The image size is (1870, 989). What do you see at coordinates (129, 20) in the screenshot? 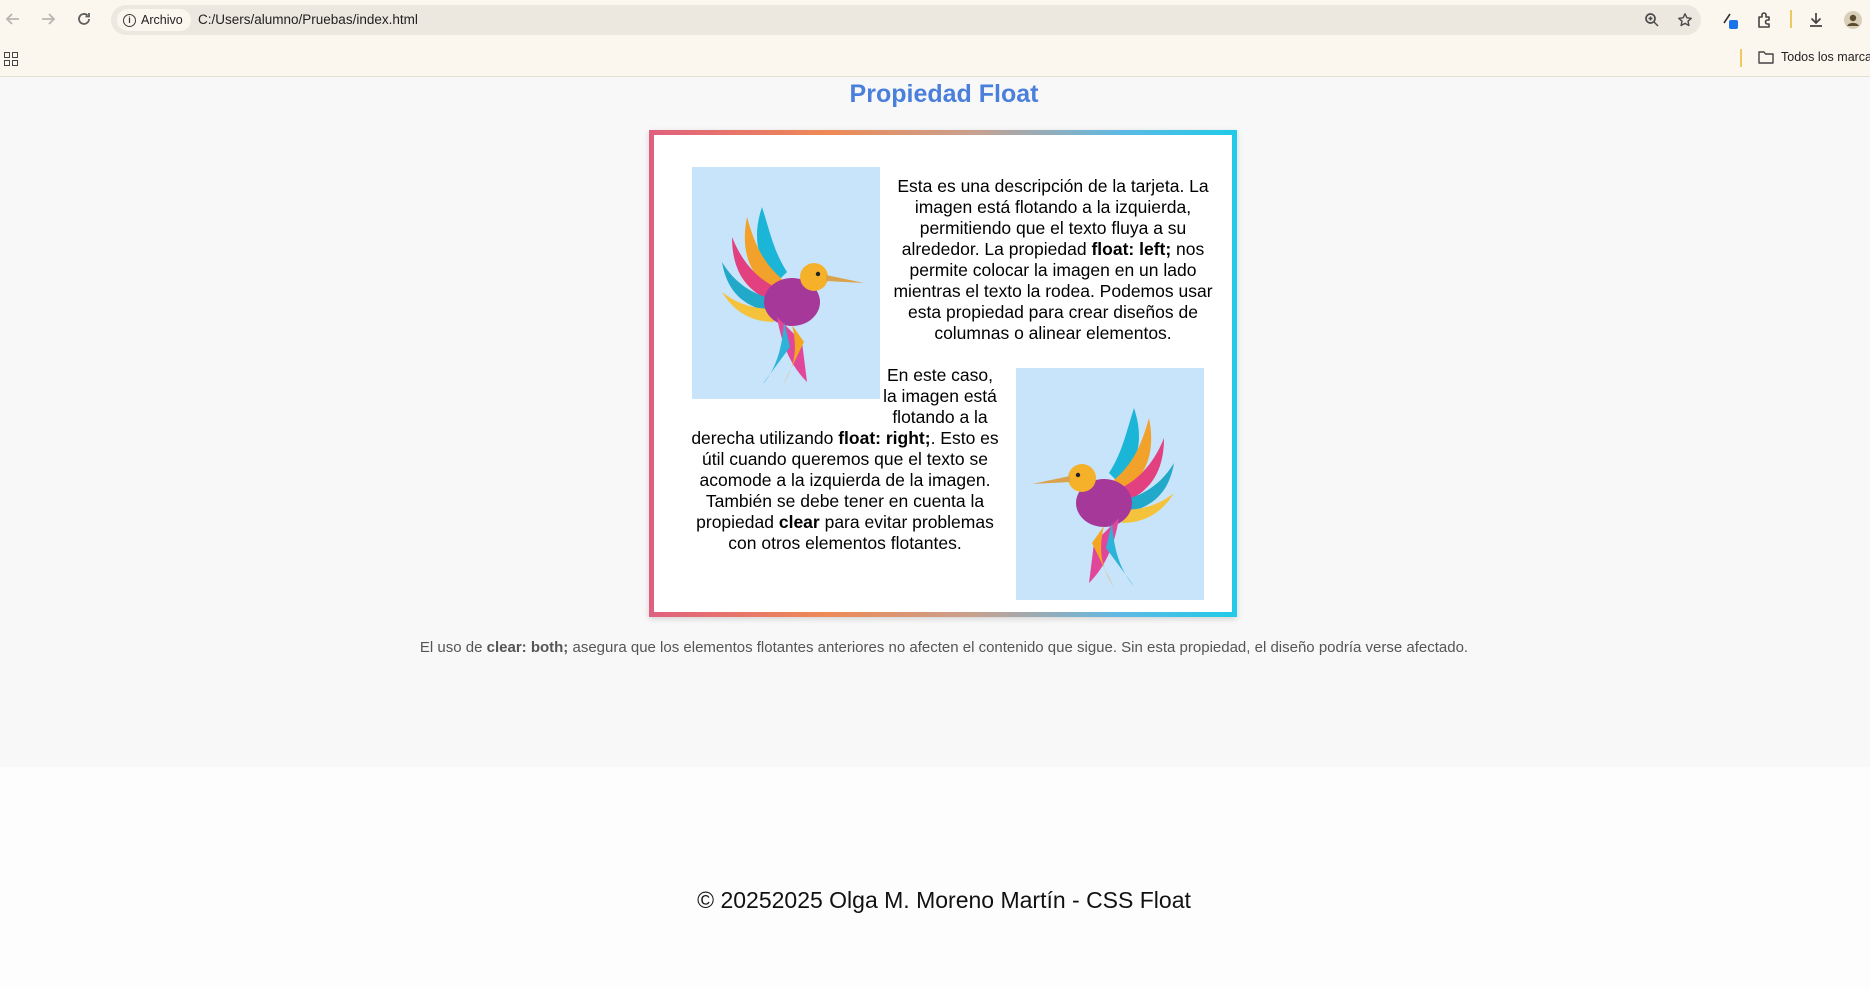
I see `info-icon: i` at bounding box center [129, 20].